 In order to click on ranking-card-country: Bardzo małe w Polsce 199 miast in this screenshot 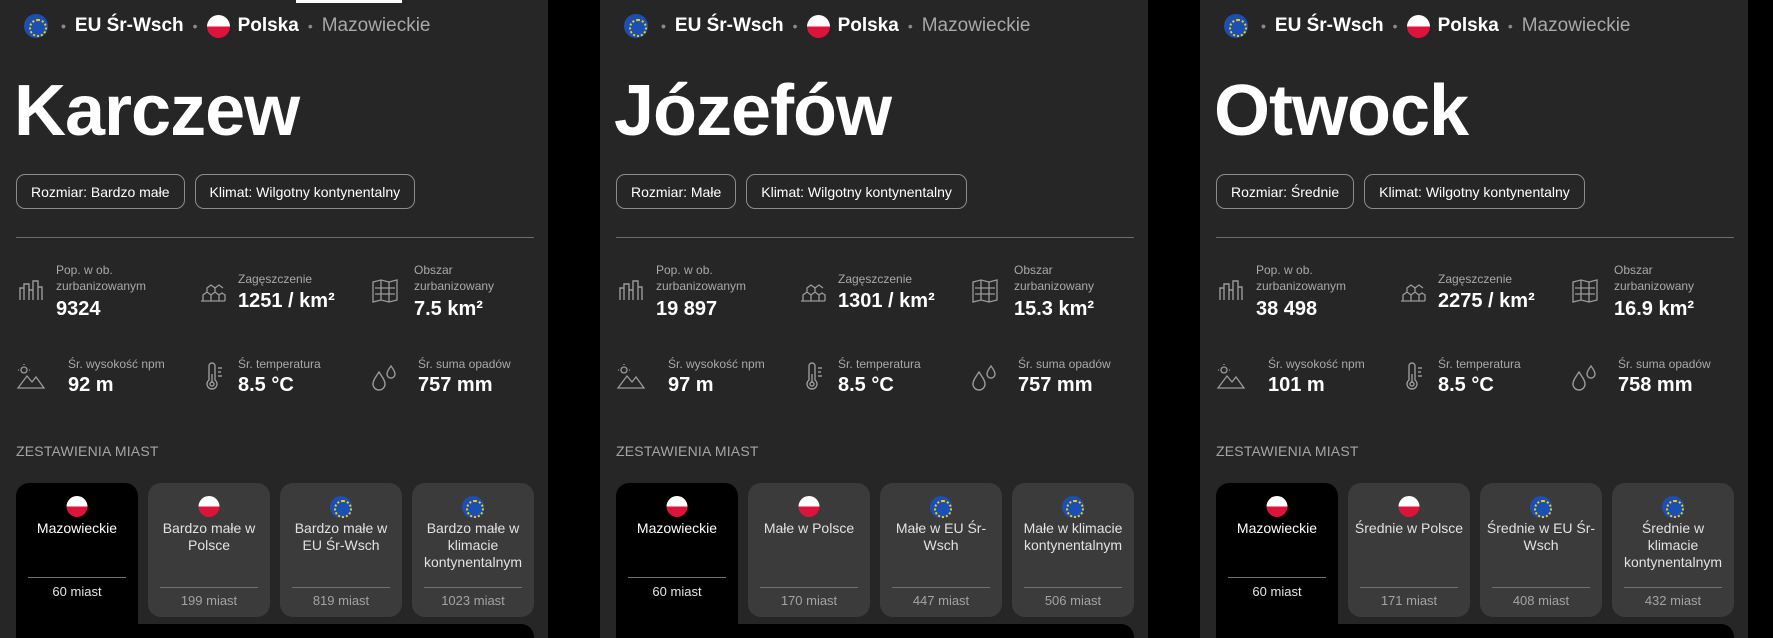, I will do `click(209, 550)`.